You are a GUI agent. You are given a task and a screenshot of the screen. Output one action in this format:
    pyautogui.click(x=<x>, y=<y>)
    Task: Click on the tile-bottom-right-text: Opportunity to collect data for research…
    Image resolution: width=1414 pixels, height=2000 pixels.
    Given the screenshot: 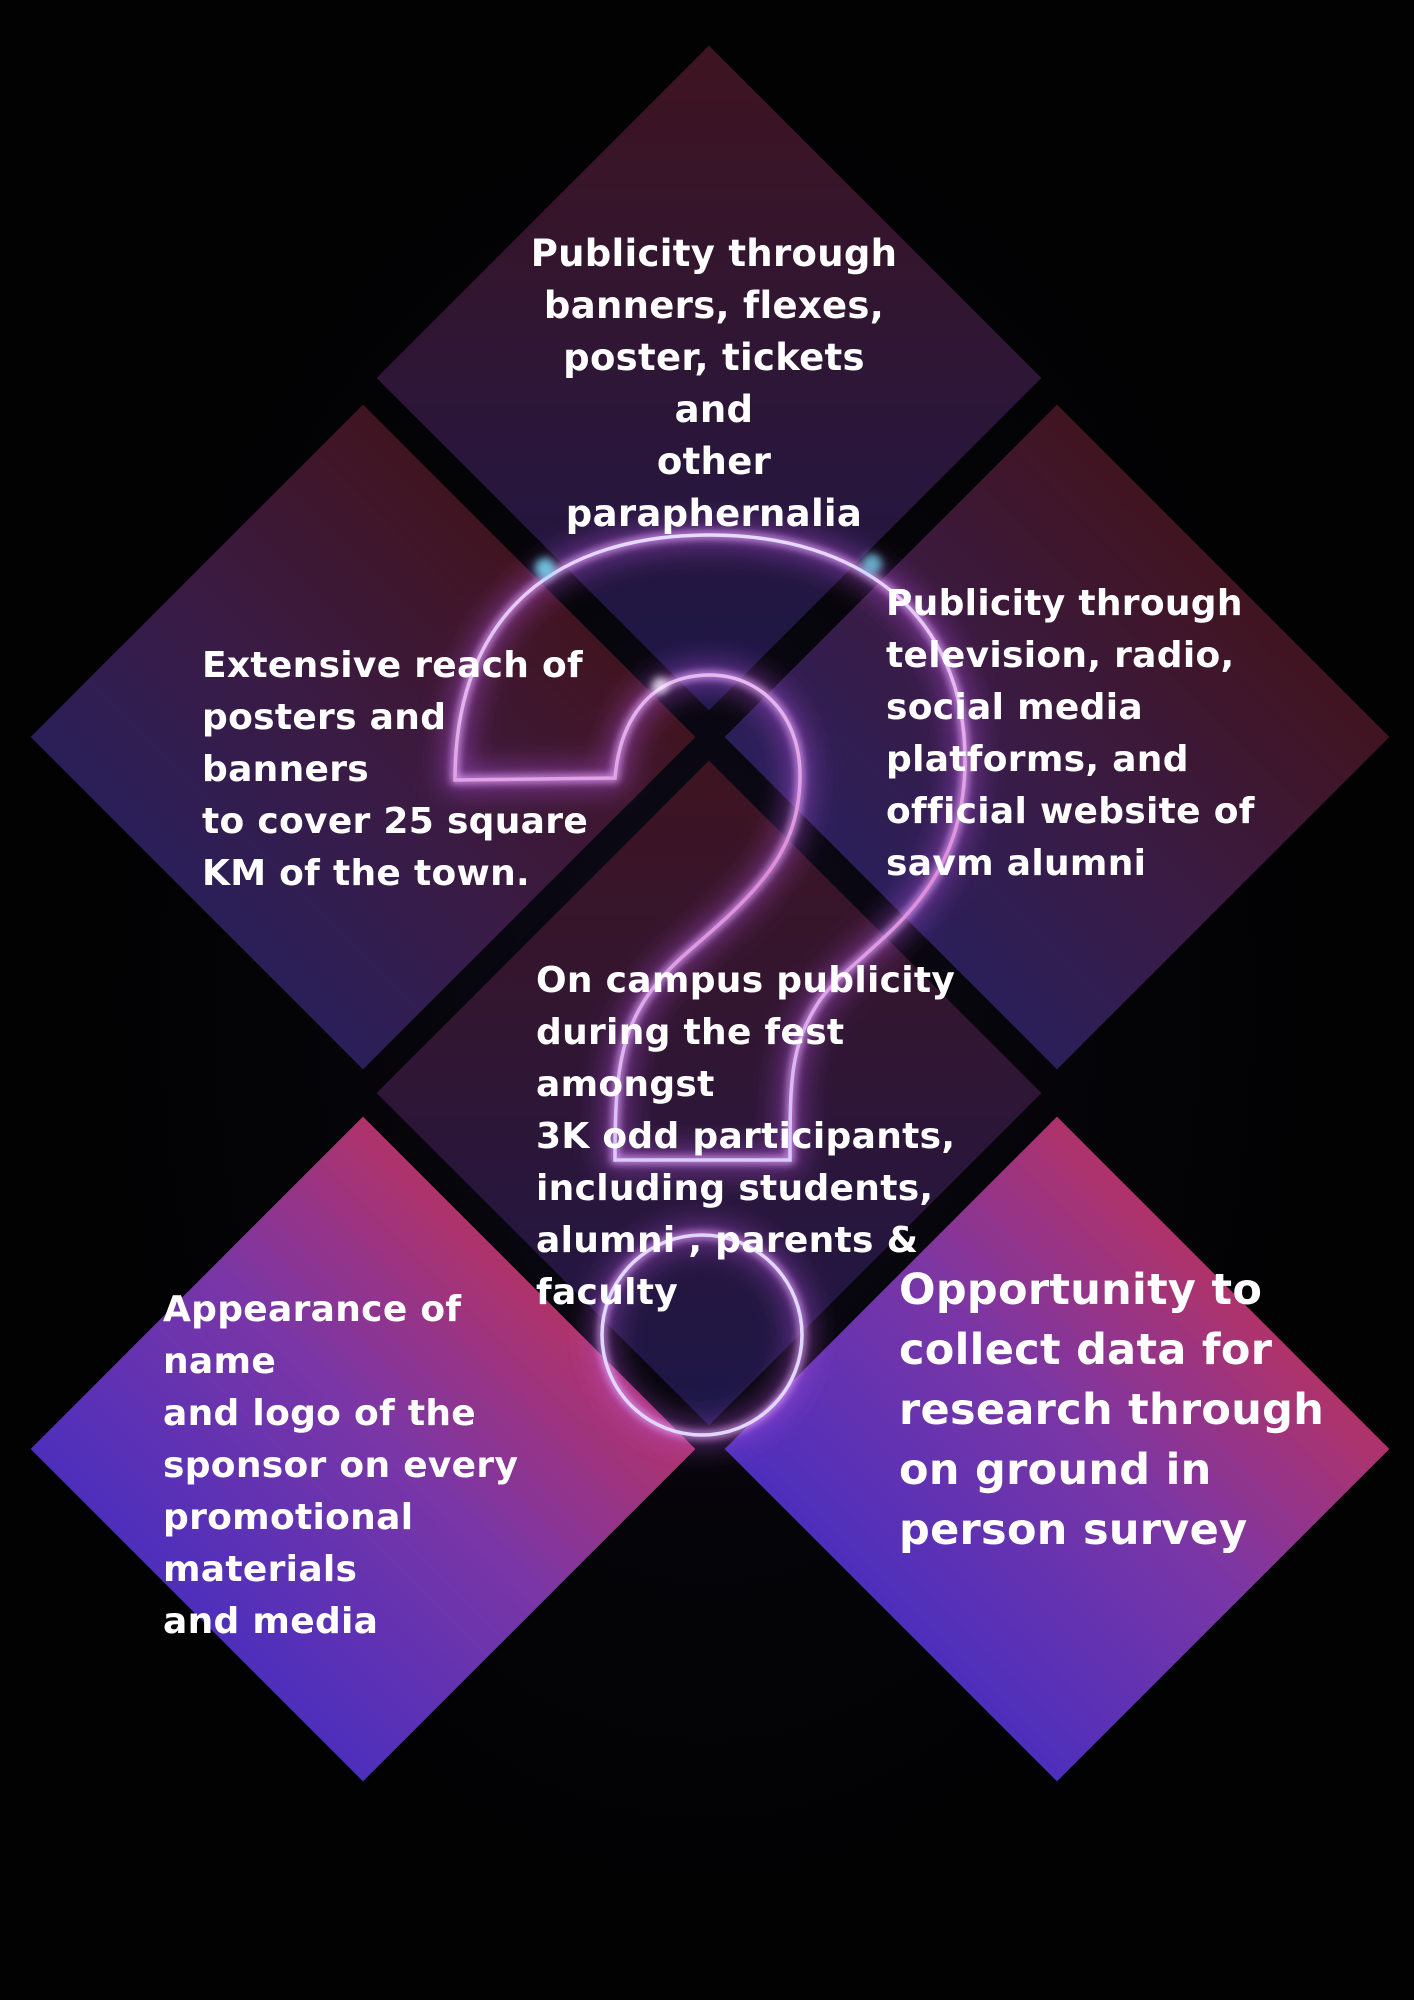 What is the action you would take?
    pyautogui.click(x=1112, y=1410)
    